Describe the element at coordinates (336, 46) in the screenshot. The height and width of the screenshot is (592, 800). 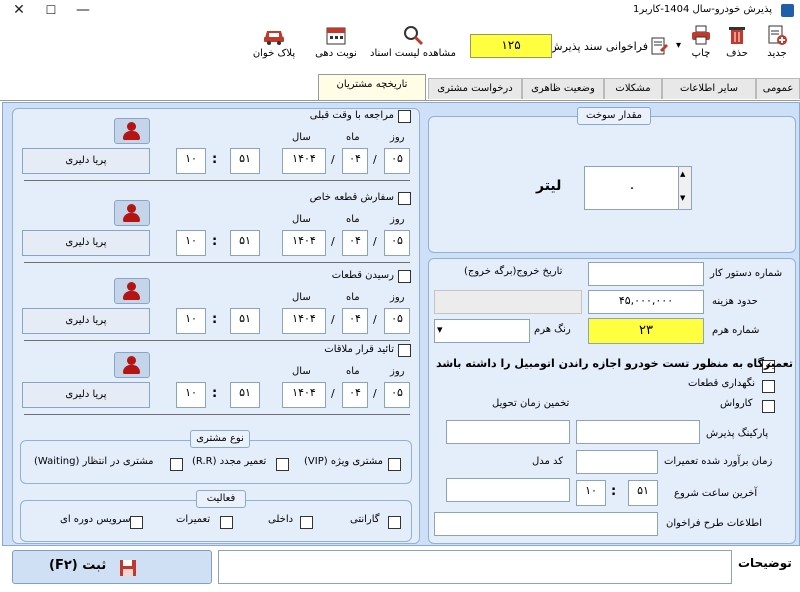
I see `turn-button: نوبت دهی` at that location.